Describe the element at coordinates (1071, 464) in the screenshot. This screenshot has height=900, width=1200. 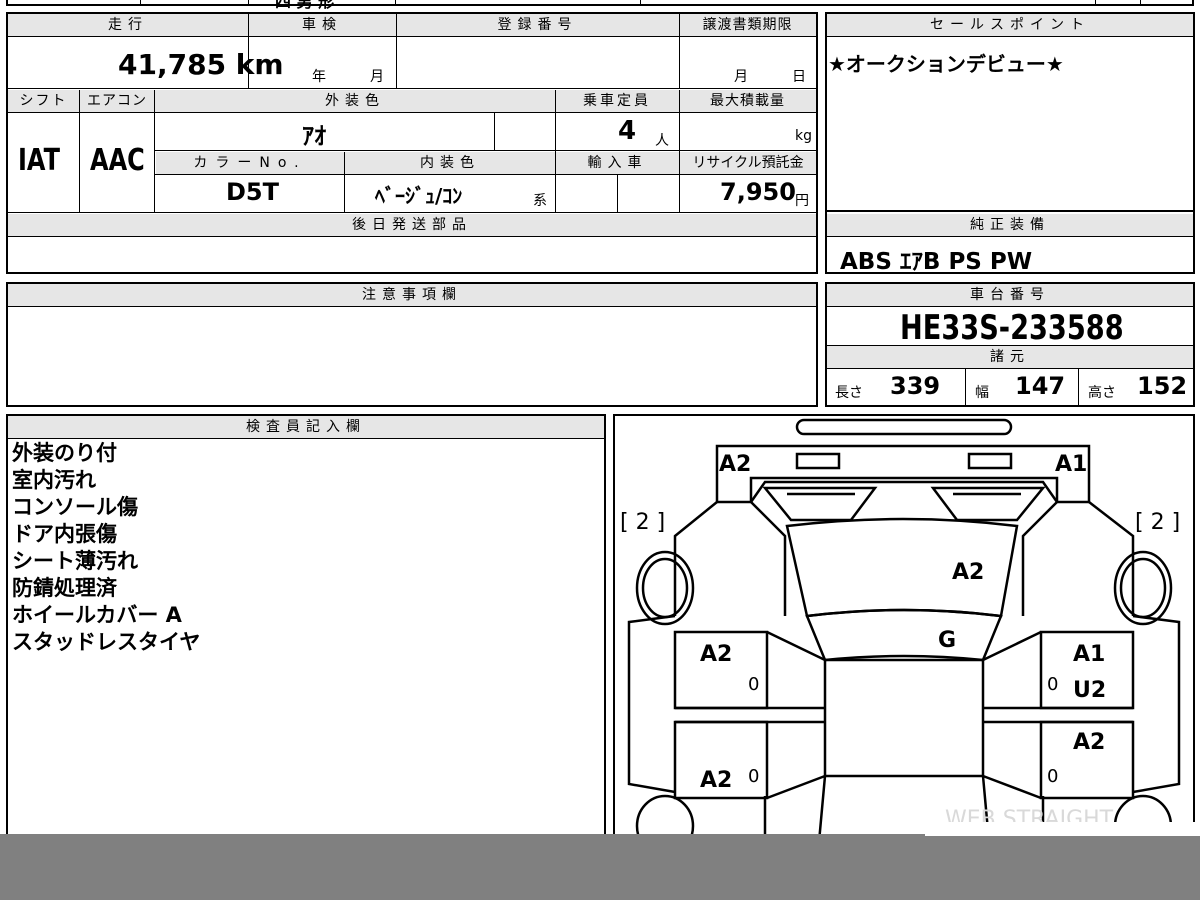
I see `front-right-corner-code: A1` at that location.